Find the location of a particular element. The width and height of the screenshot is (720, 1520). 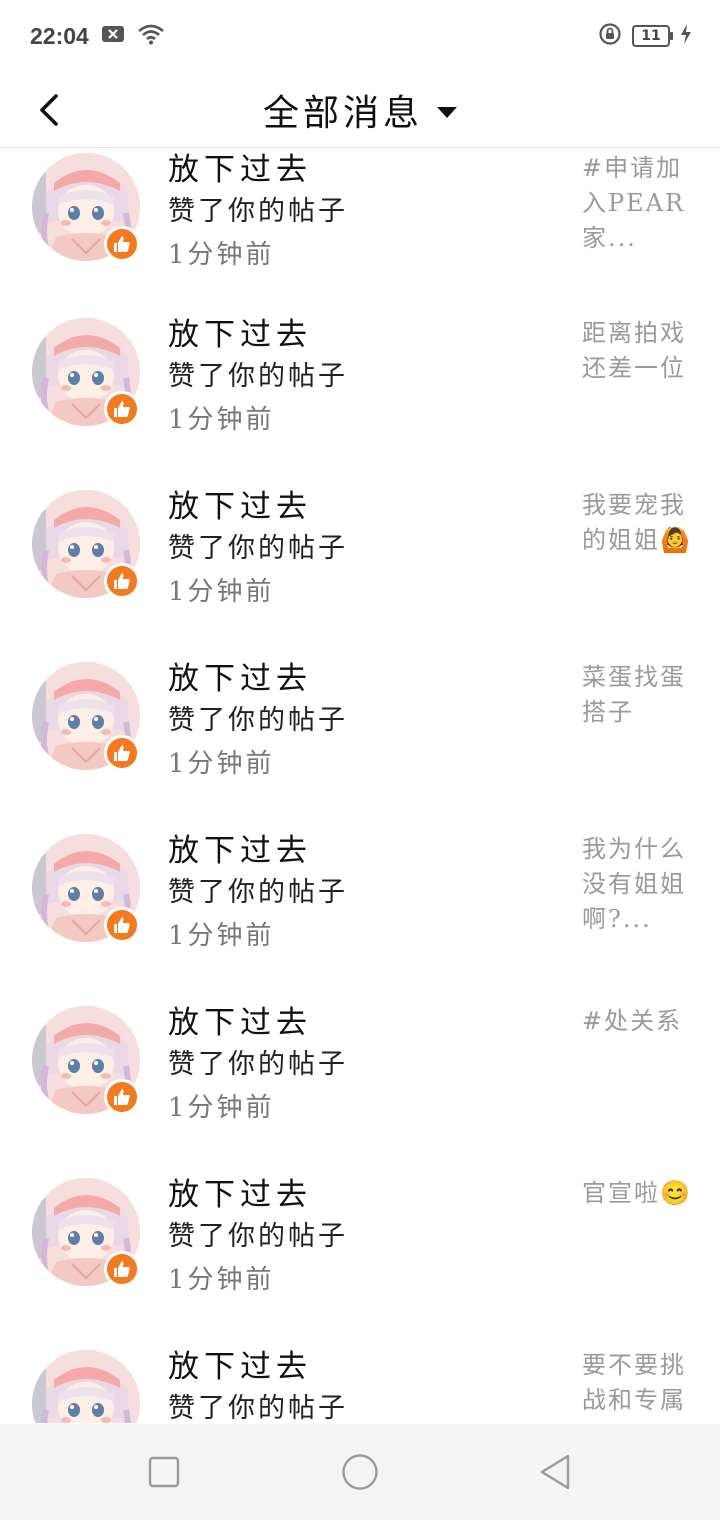

battery-indicator: 11 is located at coordinates (652, 36).